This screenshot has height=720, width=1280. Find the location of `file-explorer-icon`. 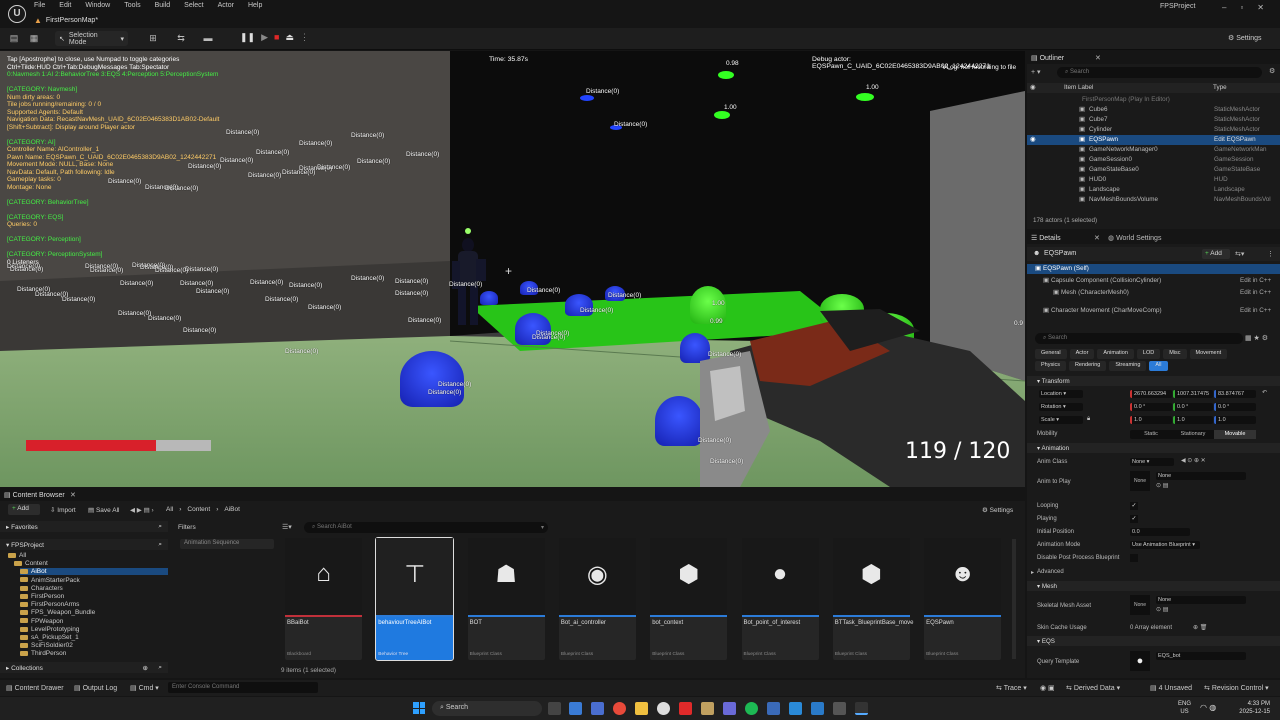

file-explorer-icon is located at coordinates (641, 708).